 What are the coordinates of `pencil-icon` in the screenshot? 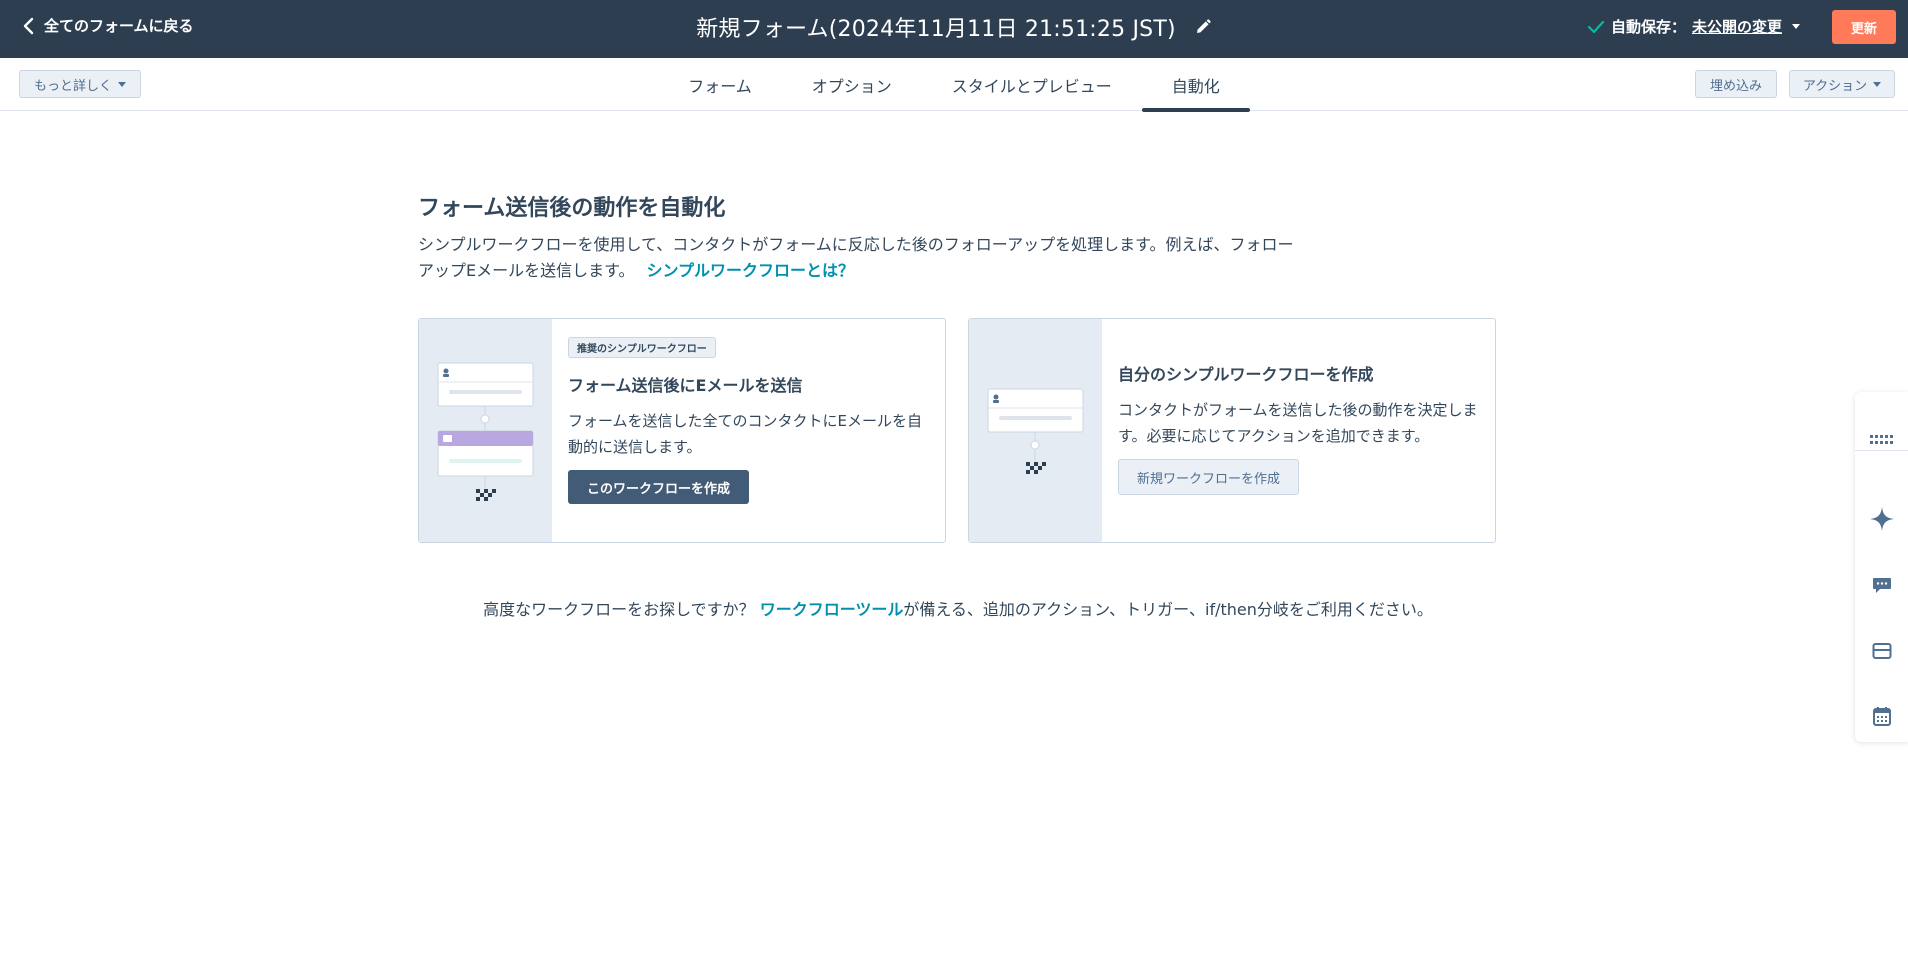 It's located at (1203, 27).